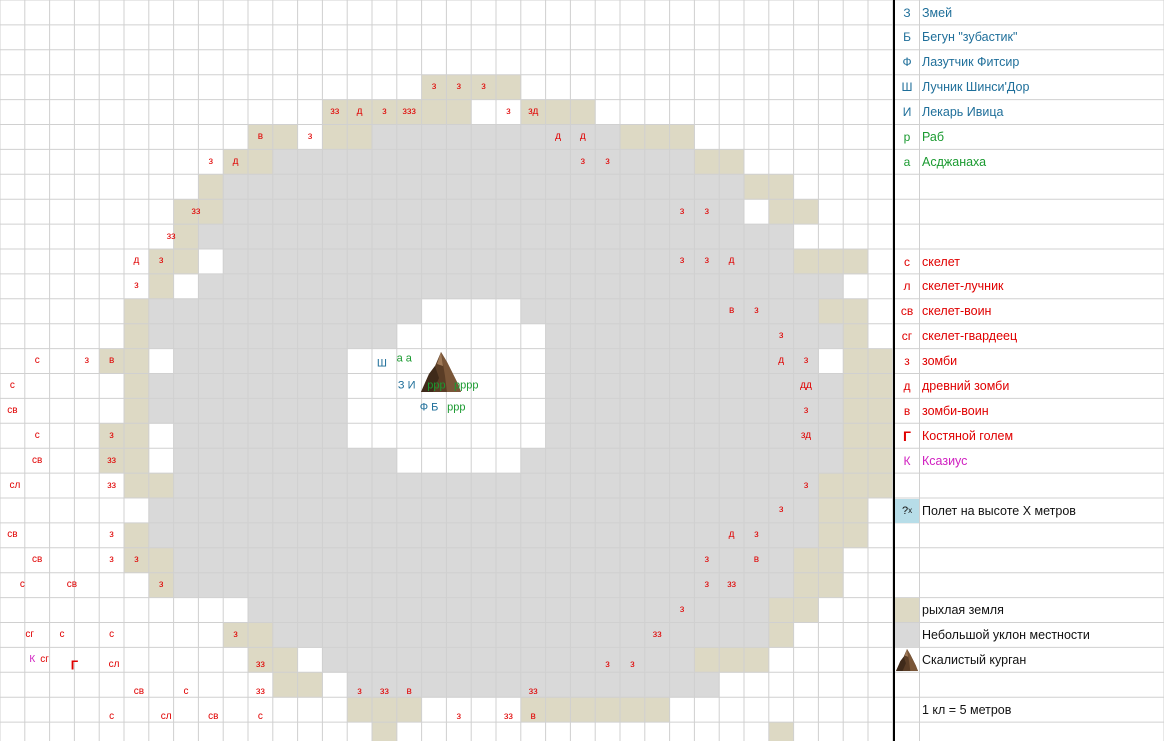 This screenshot has height=741, width=1164. I want to click on legend-symbol, so click(907, 610).